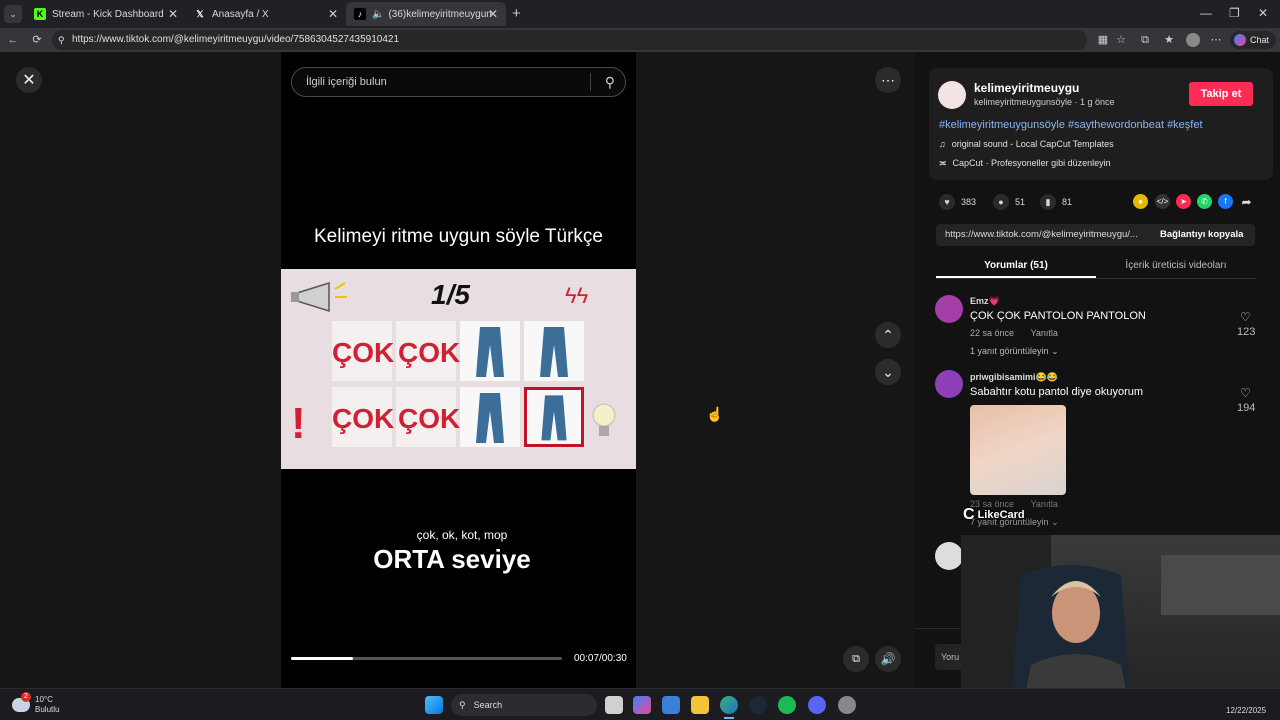  Describe the element at coordinates (671, 705) in the screenshot. I see `store-icon` at that location.